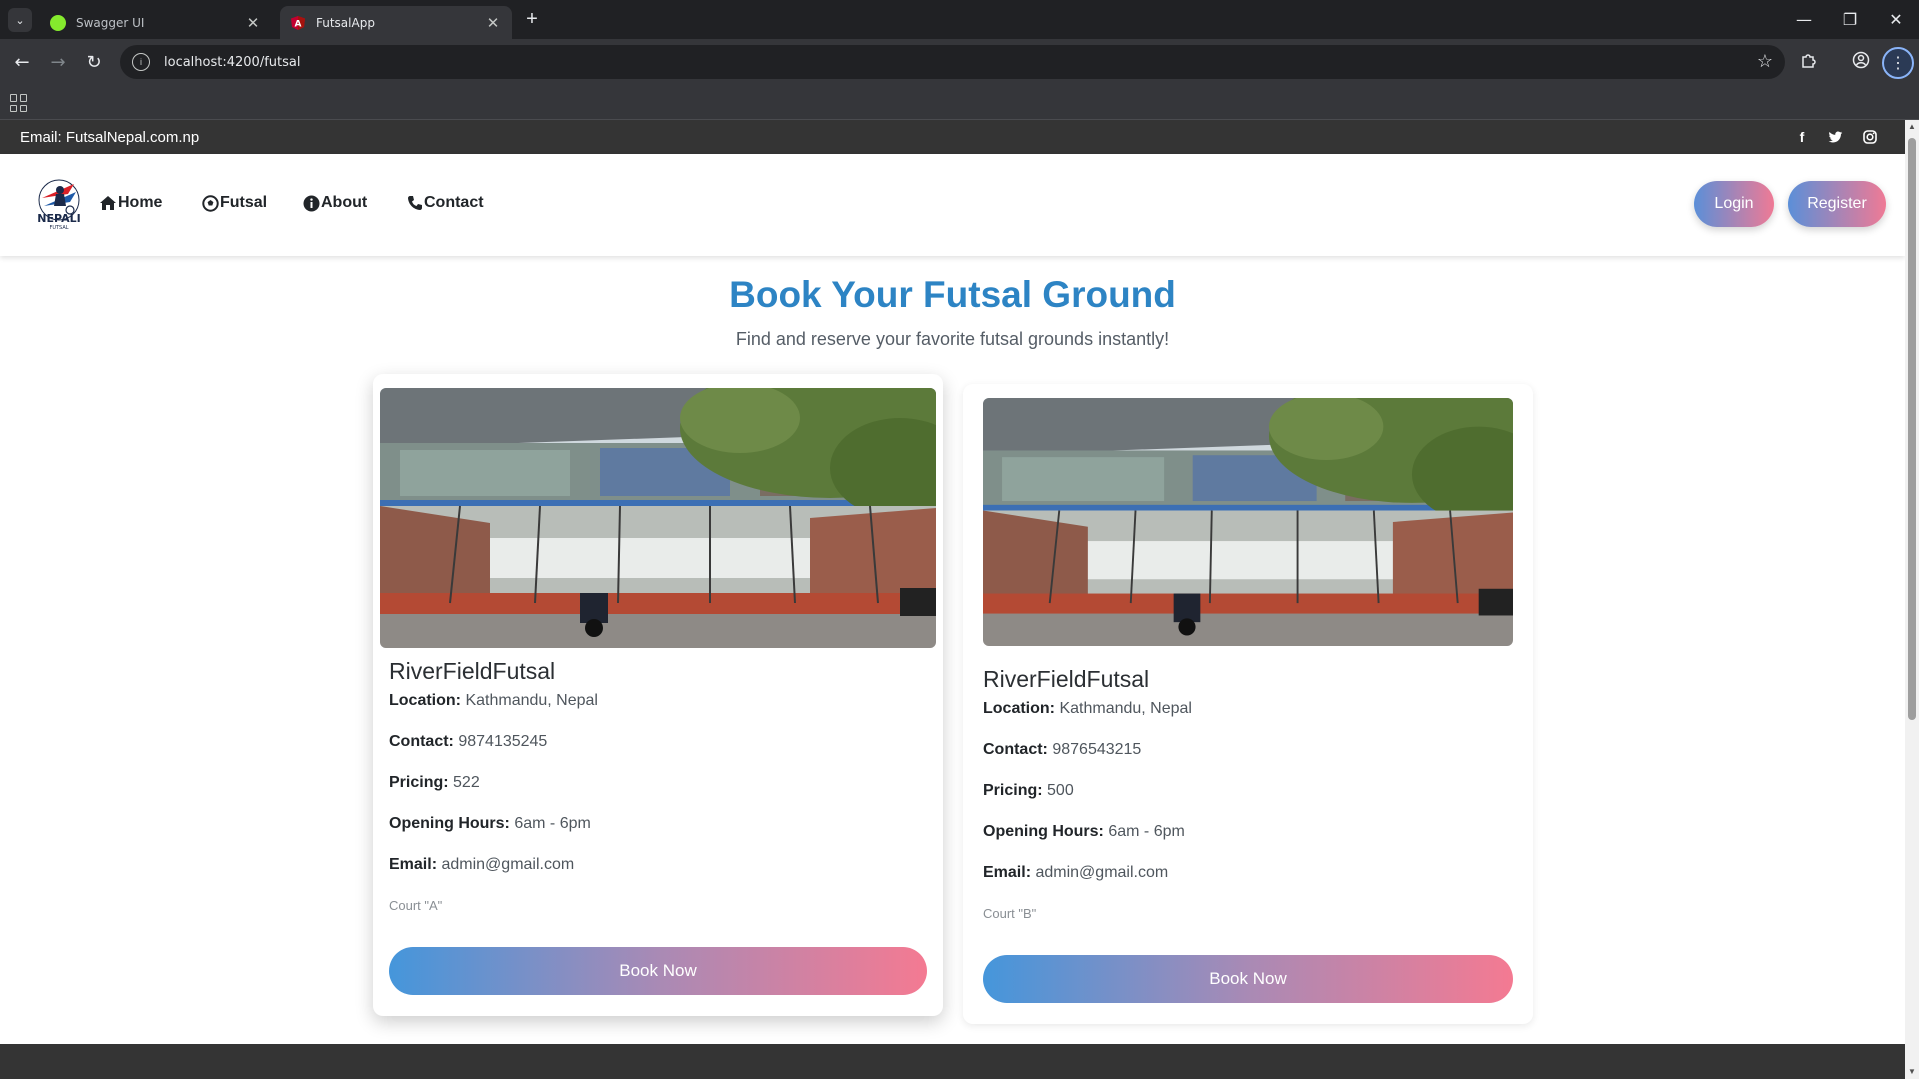 The height and width of the screenshot is (1079, 1919). I want to click on url-text: localhost:4200/futsal, so click(232, 62).